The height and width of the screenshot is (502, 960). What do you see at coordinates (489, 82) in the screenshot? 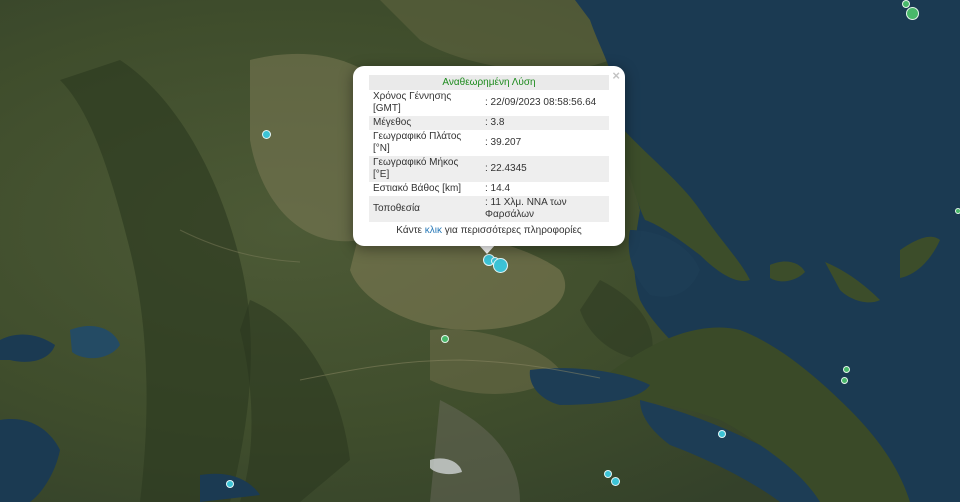
I see `popup-title: Αναθεωρημένη Λύση` at bounding box center [489, 82].